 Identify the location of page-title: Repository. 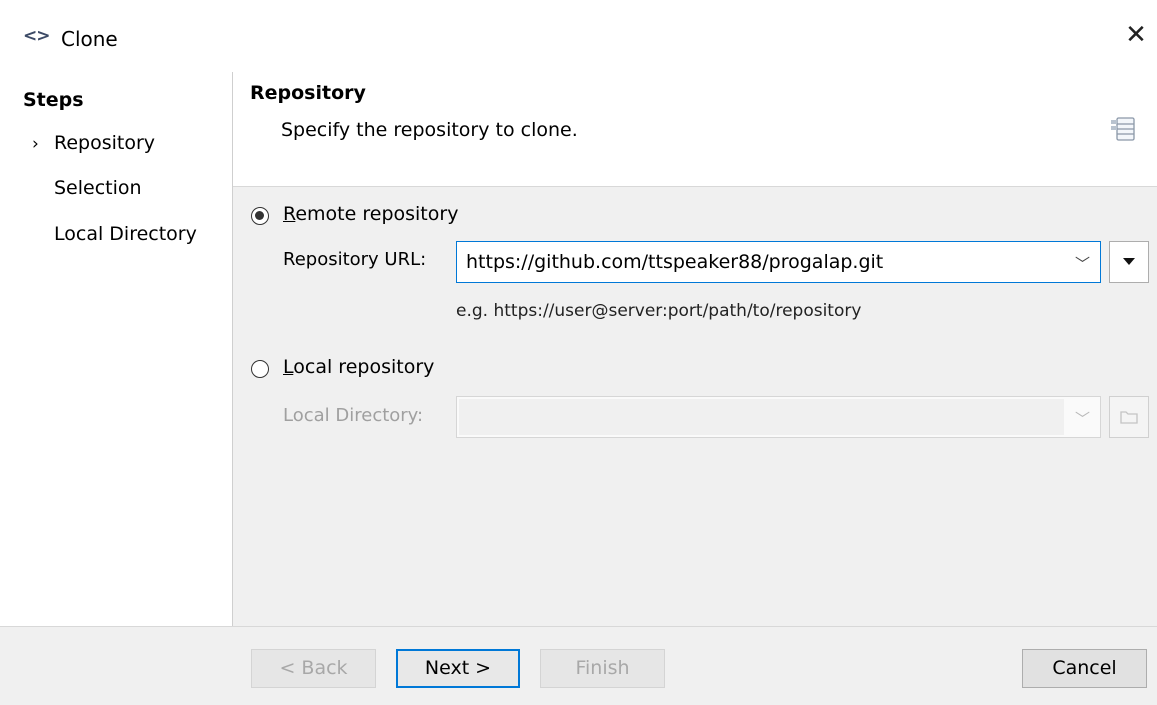
(308, 93).